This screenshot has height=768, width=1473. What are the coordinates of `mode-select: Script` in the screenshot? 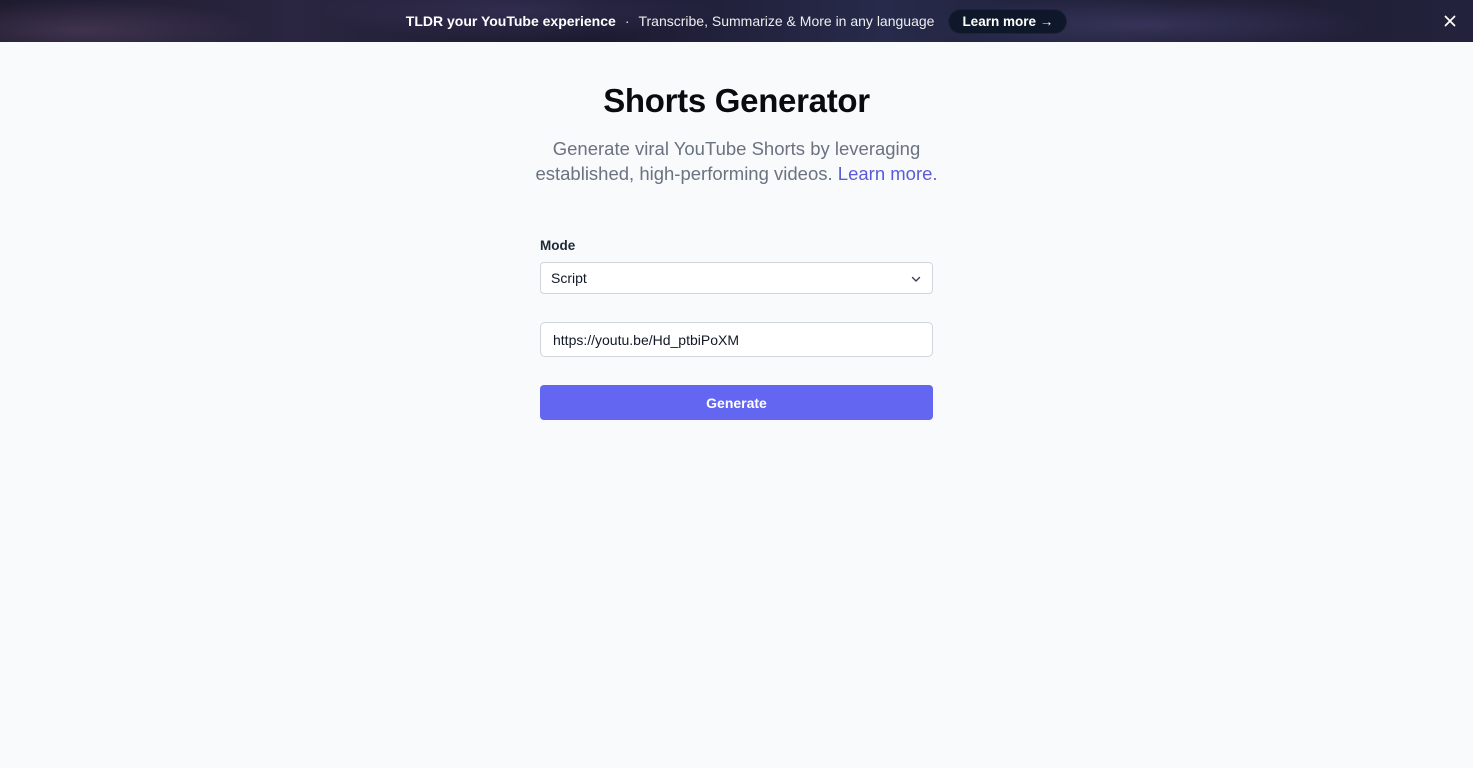 It's located at (736, 278).